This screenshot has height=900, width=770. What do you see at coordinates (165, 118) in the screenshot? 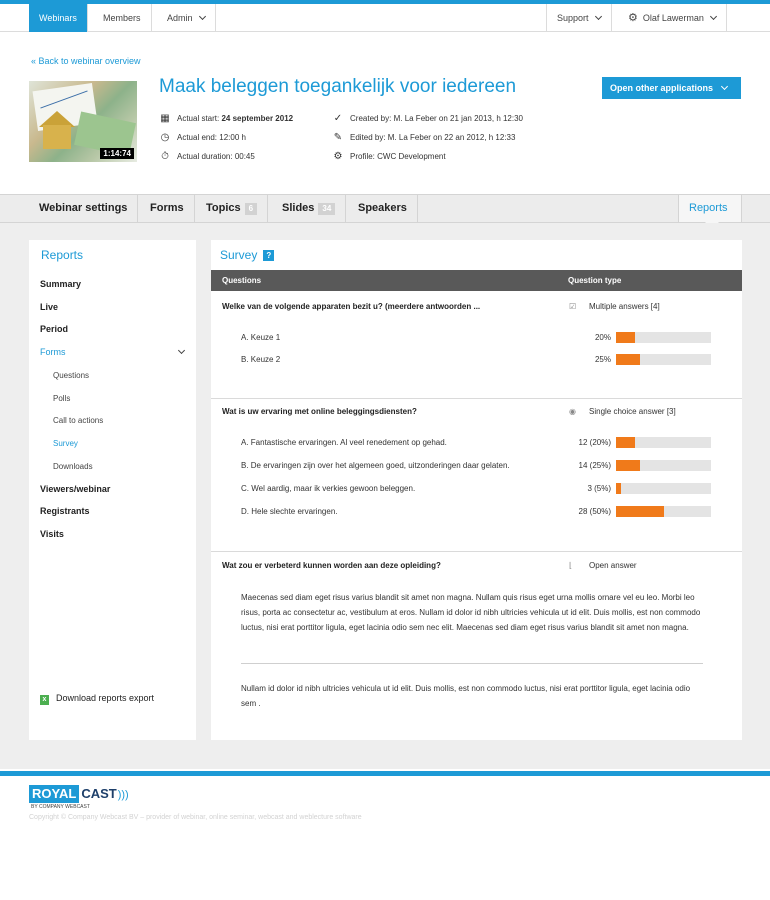
I see `calendar-icon: ▦` at bounding box center [165, 118].